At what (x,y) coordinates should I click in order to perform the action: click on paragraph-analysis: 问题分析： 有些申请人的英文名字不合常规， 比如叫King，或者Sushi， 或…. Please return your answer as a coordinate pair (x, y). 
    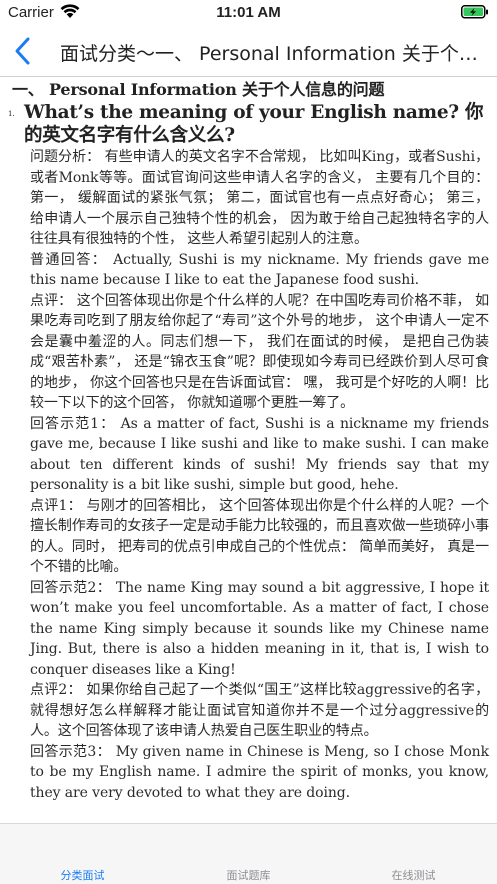
    Looking at the image, I should click on (259, 198).